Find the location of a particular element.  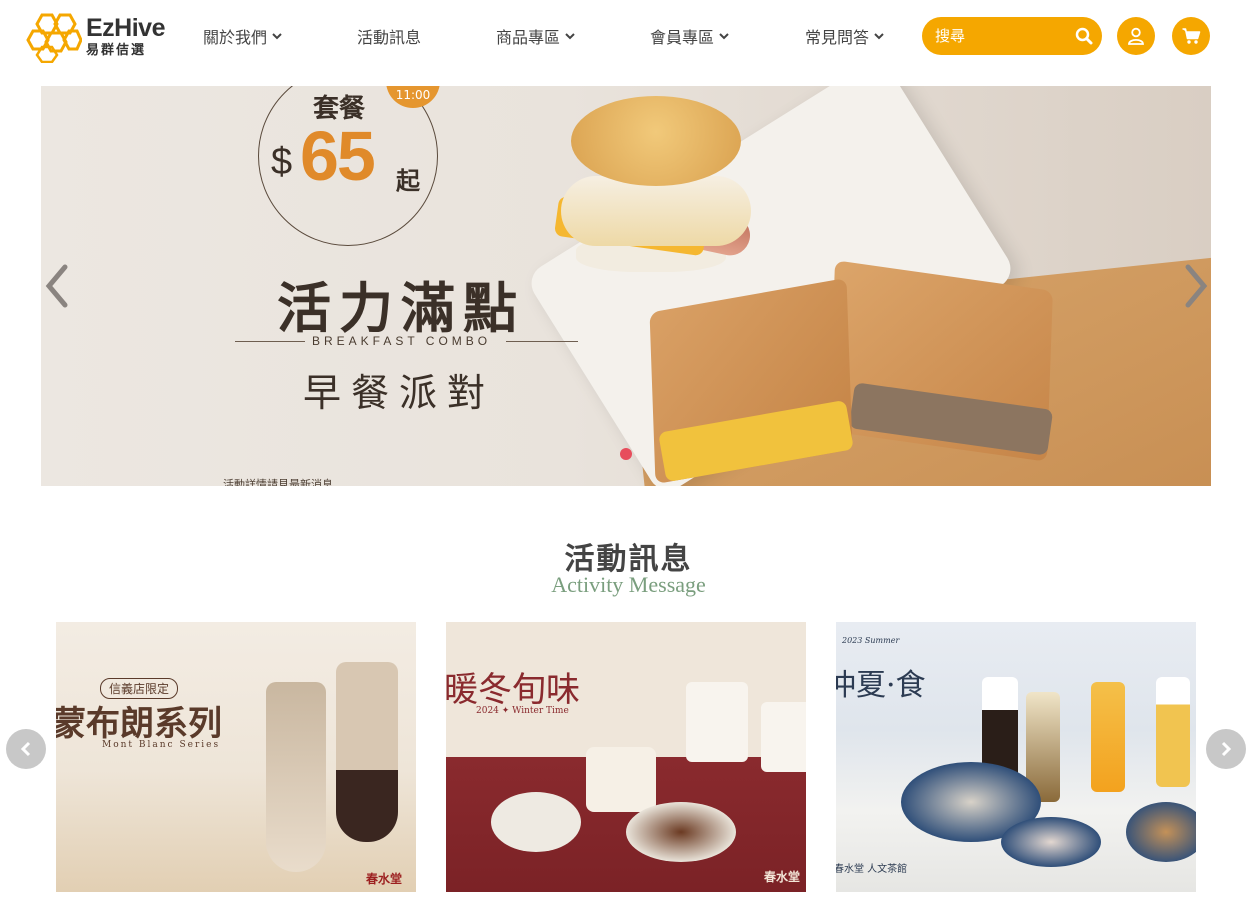

search-box is located at coordinates (1012, 36).